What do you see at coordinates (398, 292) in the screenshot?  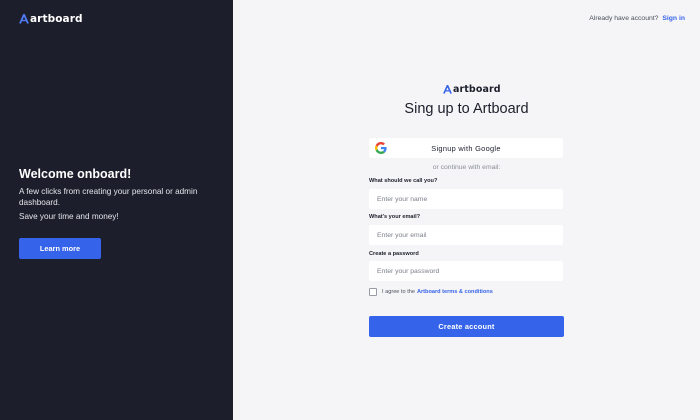 I see `terms-text: I agree to the` at bounding box center [398, 292].